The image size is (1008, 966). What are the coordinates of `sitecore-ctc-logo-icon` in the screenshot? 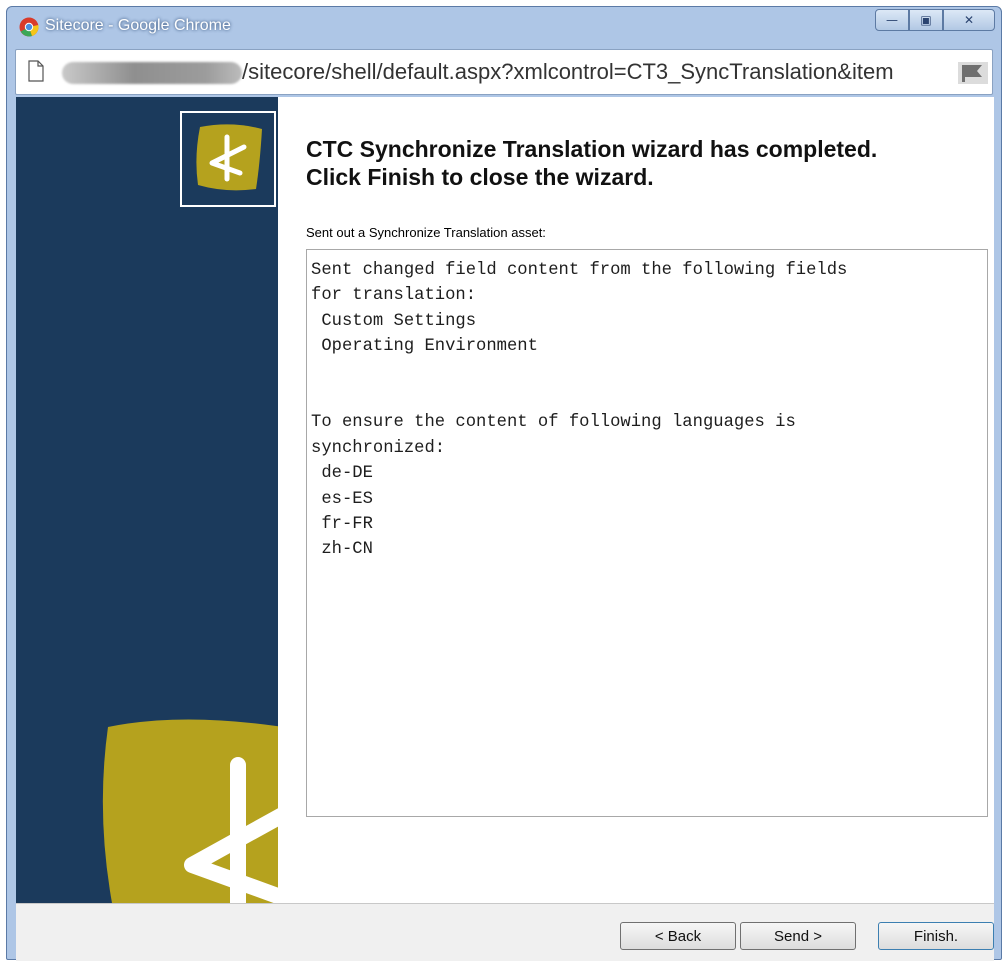 It's located at (229, 157).